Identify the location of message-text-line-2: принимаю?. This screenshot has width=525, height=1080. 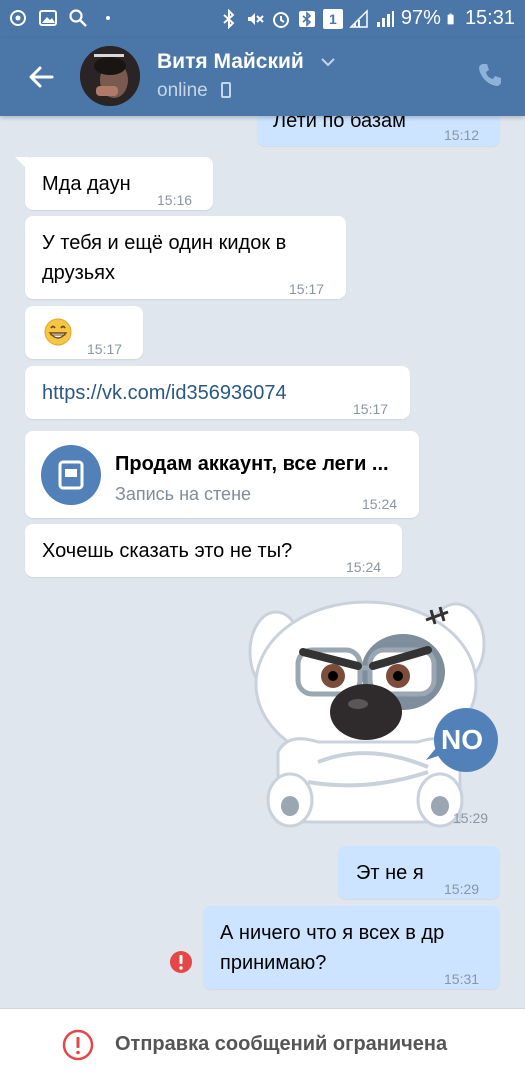
(273, 963).